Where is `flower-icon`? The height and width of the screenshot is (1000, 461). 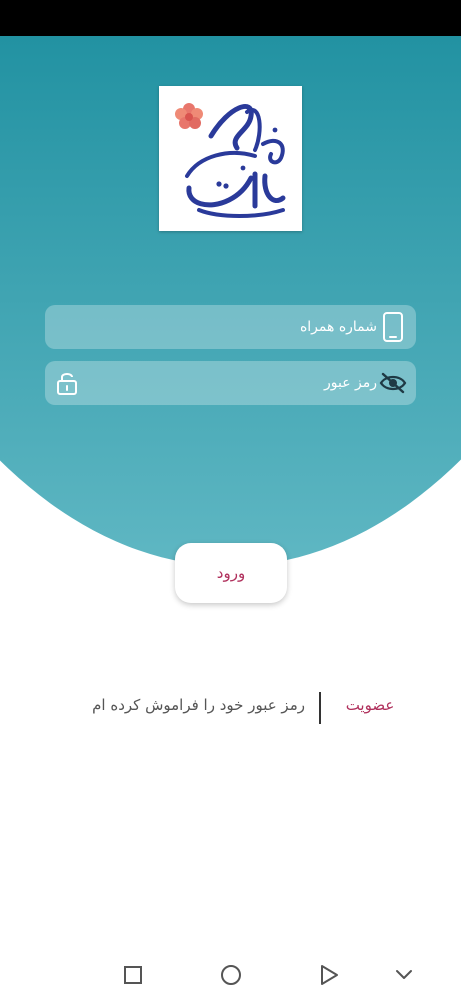 flower-icon is located at coordinates (189, 116).